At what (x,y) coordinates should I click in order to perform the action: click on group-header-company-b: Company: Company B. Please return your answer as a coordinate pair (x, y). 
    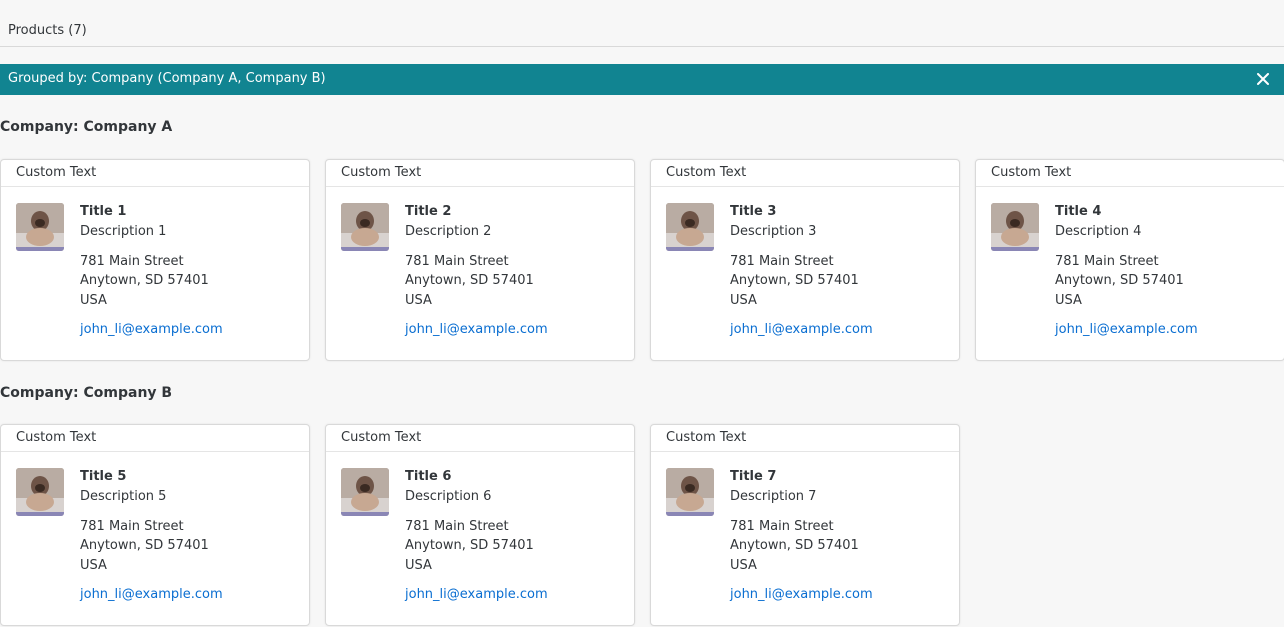
    Looking at the image, I should click on (86, 393).